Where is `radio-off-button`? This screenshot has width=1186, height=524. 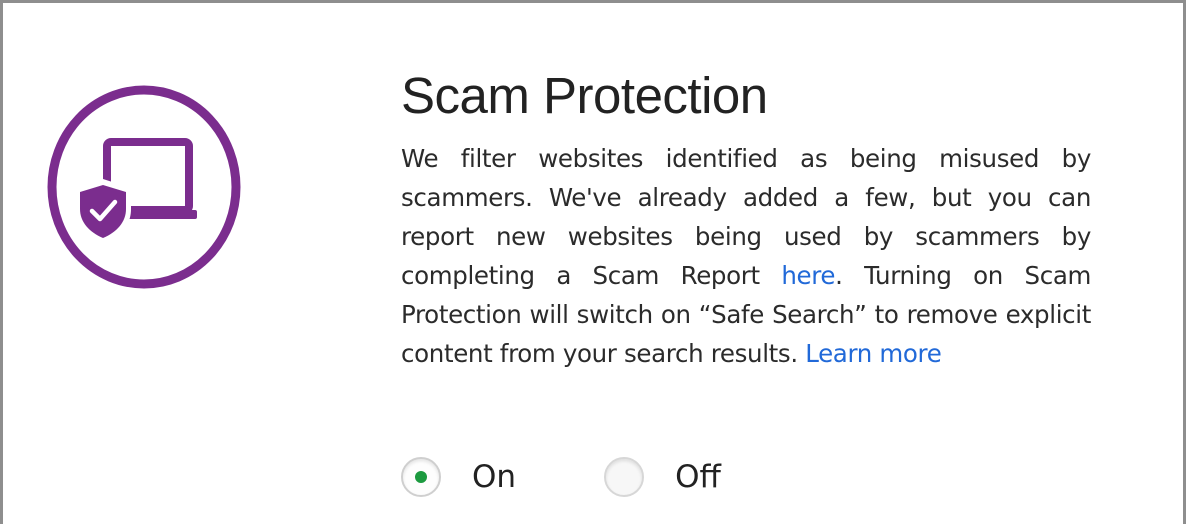
radio-off-button is located at coordinates (624, 477).